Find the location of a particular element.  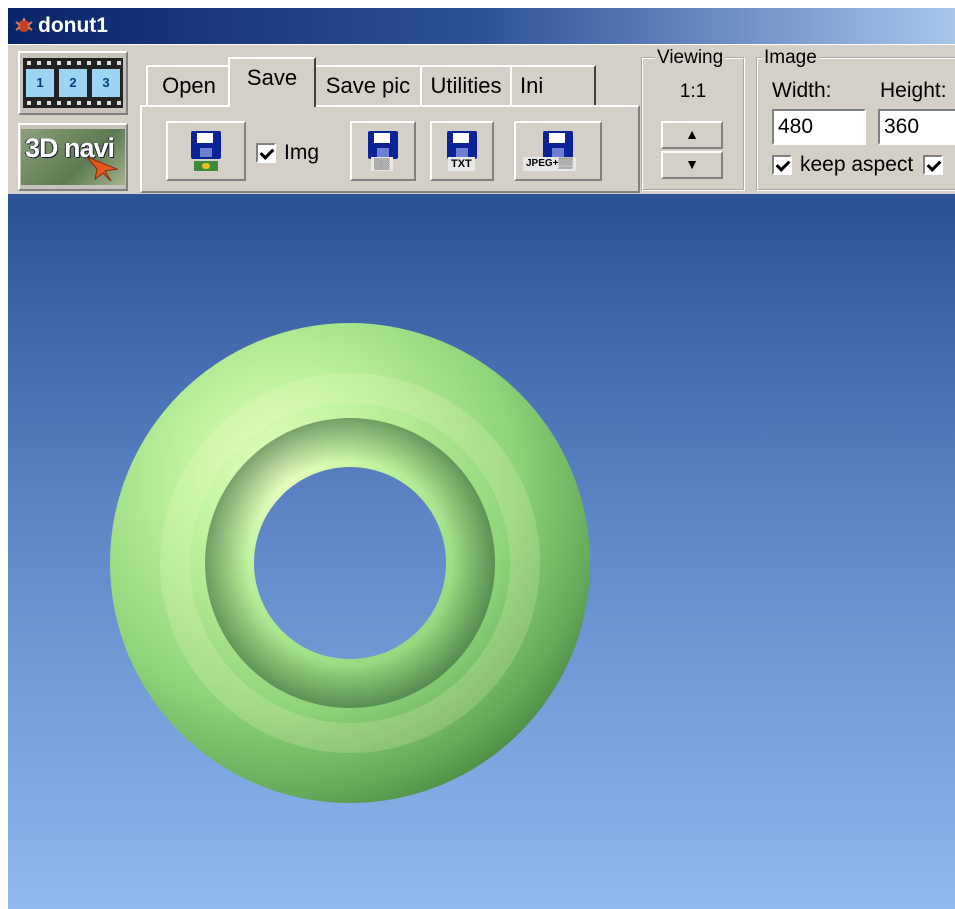

tab-save: Save is located at coordinates (272, 82).